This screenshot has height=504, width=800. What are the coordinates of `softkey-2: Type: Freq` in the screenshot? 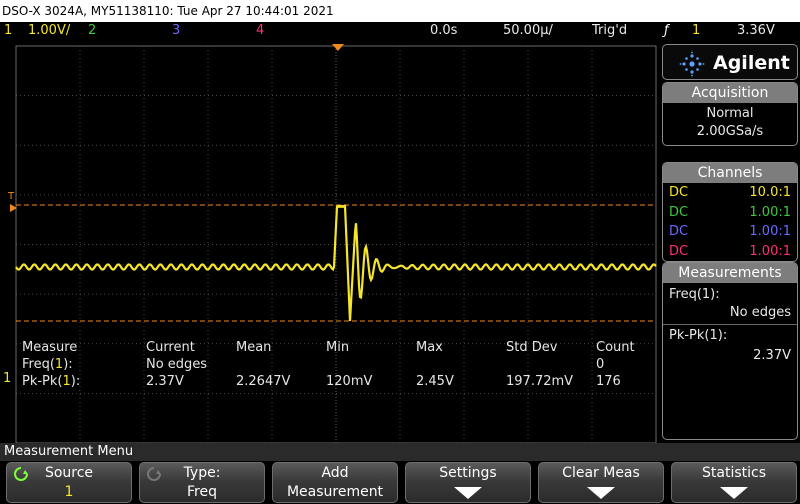 It's located at (202, 482).